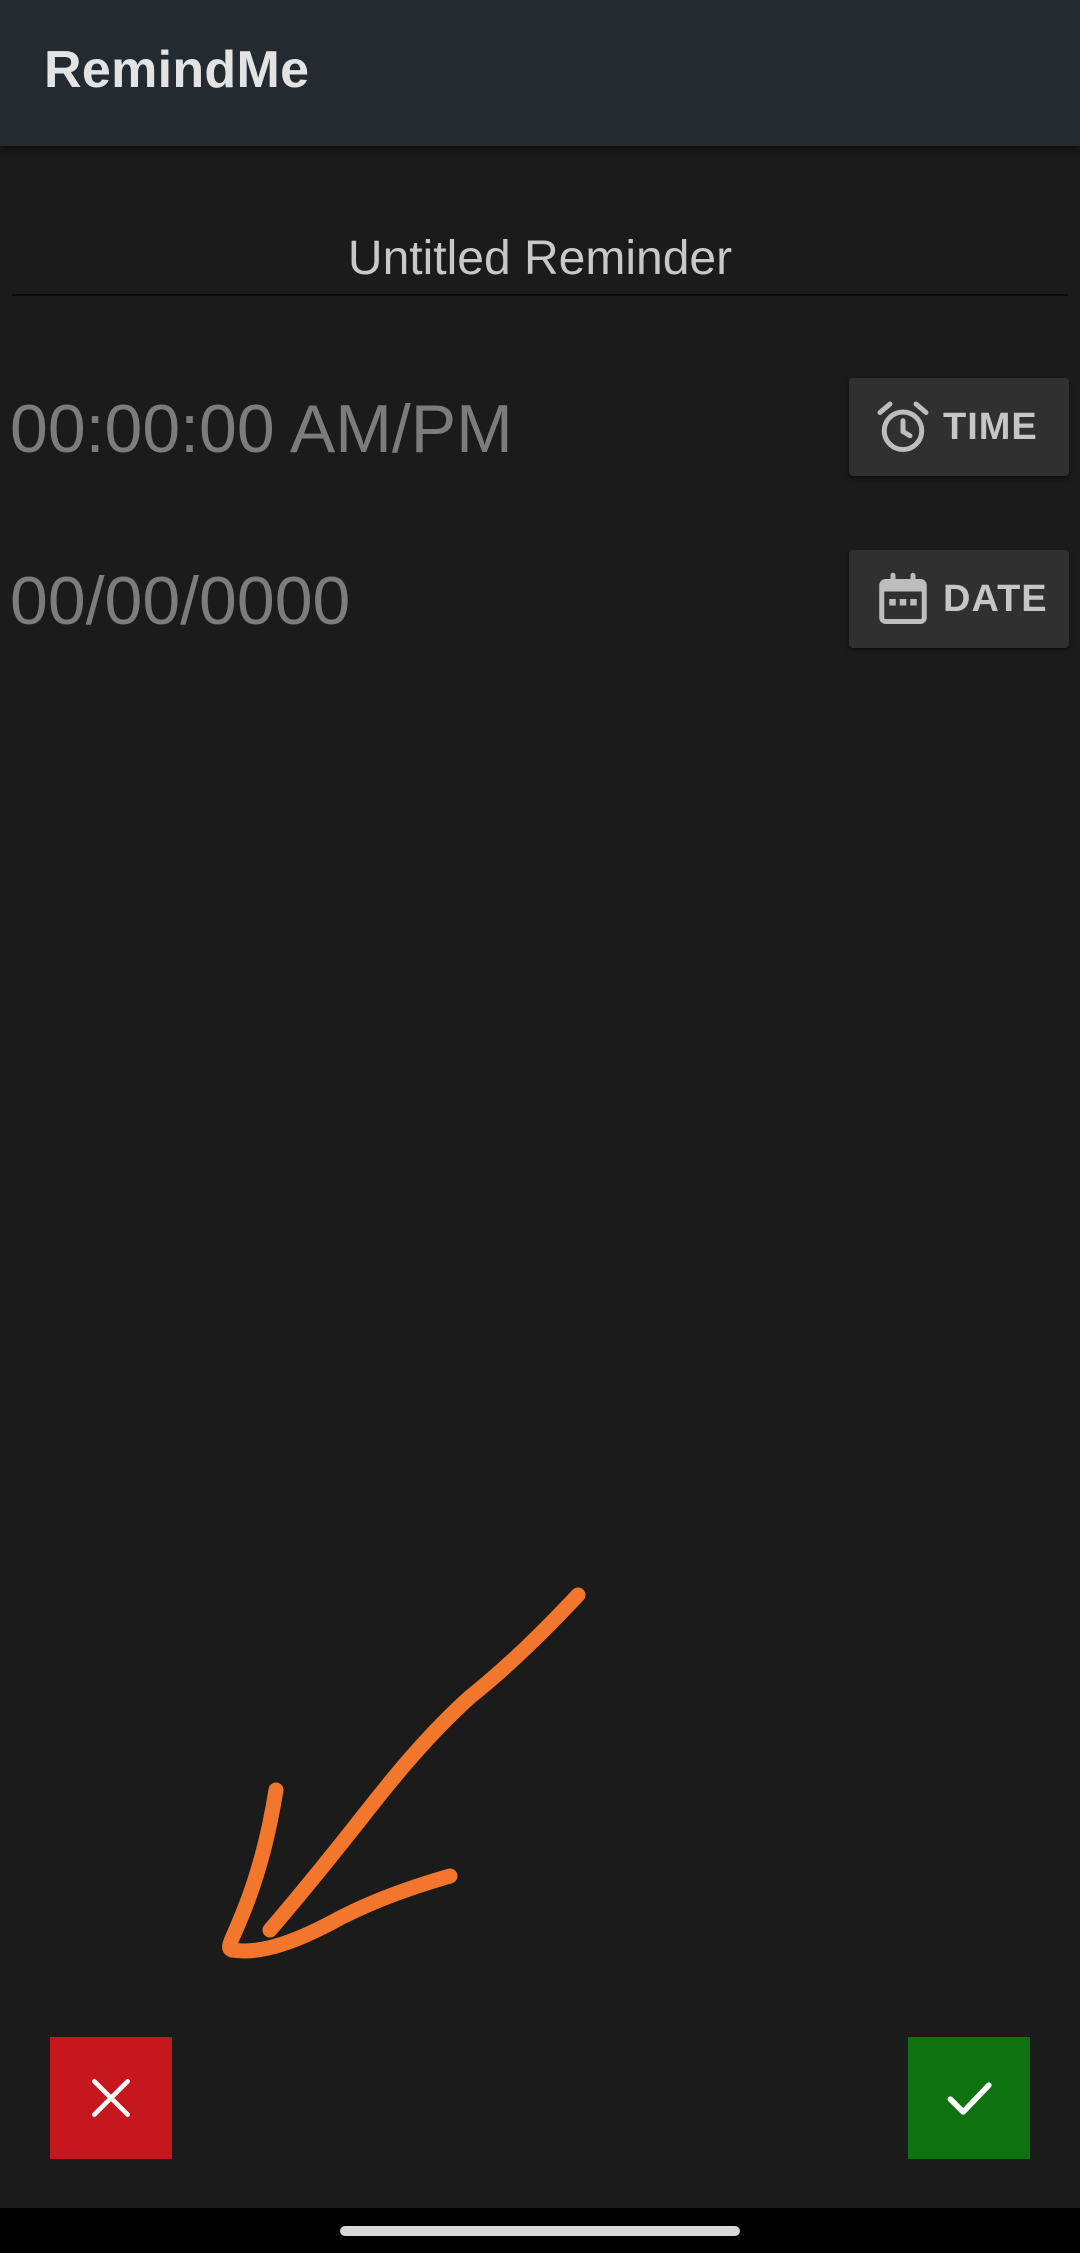 The width and height of the screenshot is (1080, 2253). I want to click on app-title: RemindMe, so click(177, 70).